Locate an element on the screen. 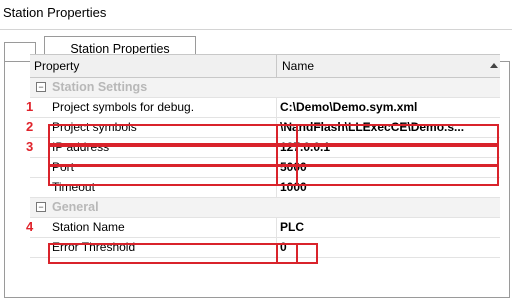 This screenshot has width=512, height=300. highlight-station-name is located at coordinates (173, 253).